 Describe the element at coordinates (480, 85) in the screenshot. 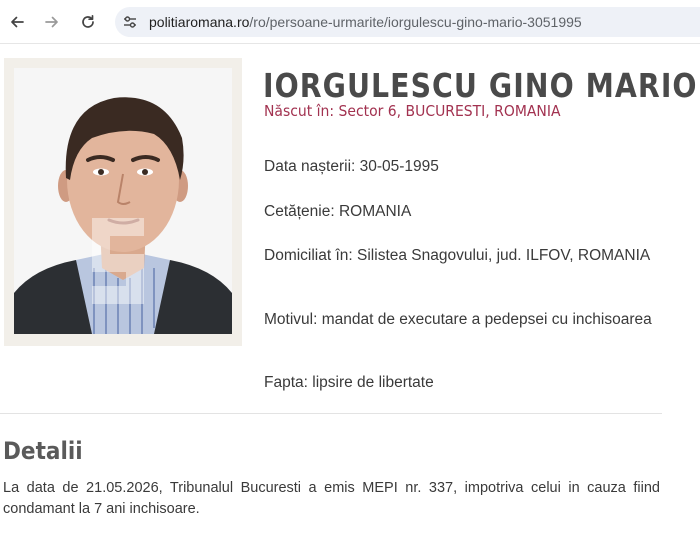

I see `person-name: IORGULESCU GINO MARIO` at that location.